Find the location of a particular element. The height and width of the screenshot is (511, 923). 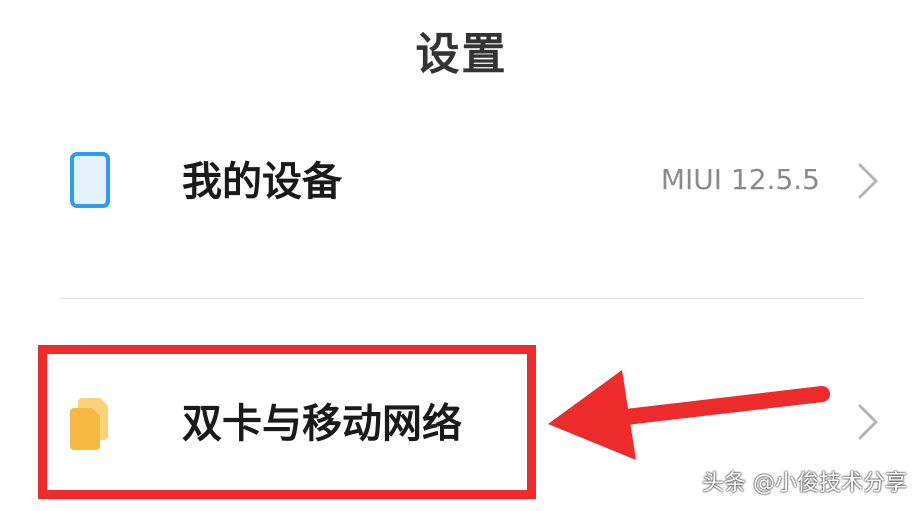

page-title: 设置 is located at coordinates (461, 54).